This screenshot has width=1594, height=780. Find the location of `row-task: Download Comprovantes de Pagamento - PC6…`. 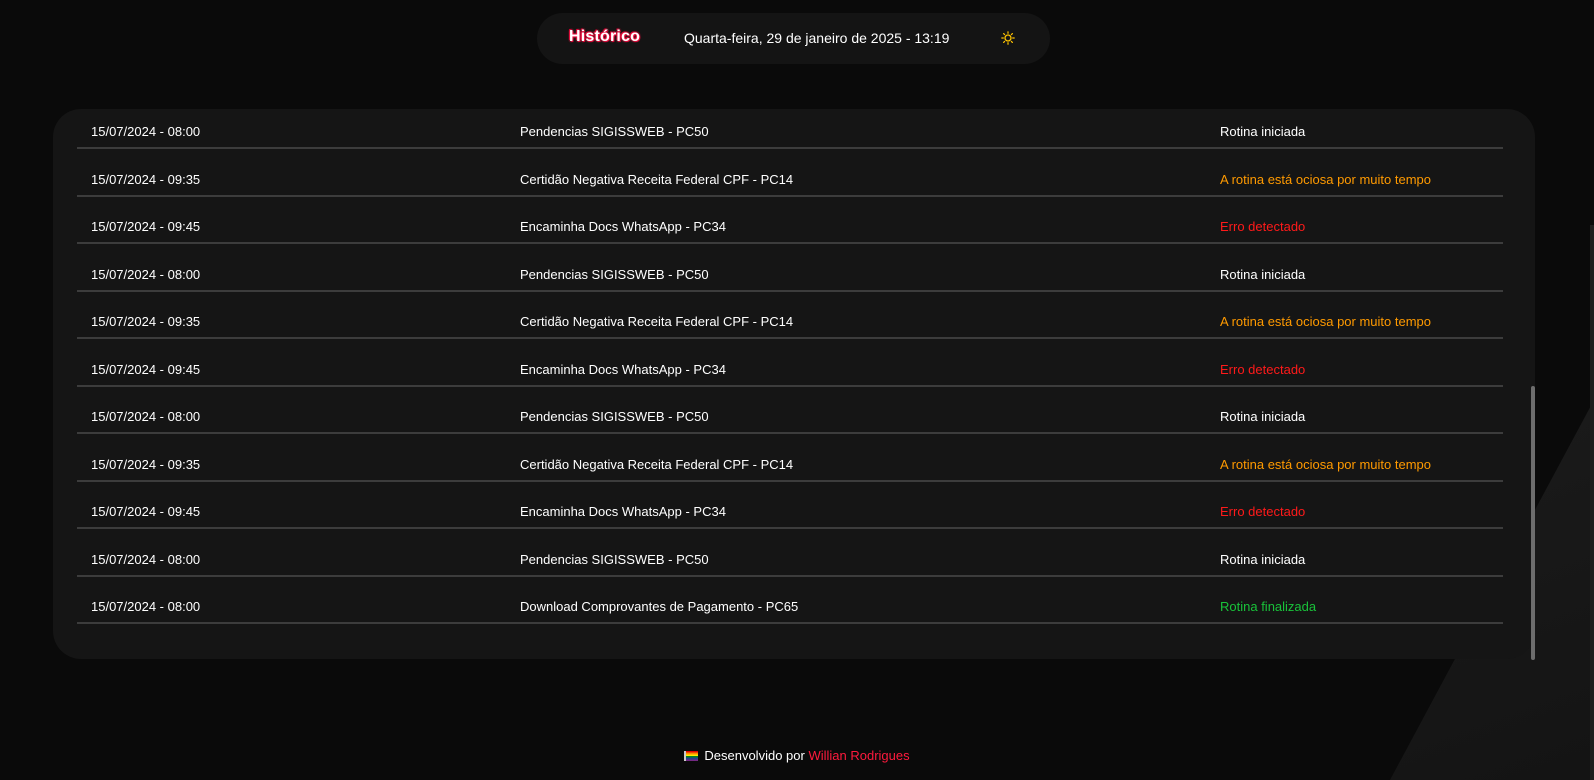

row-task: Download Comprovantes de Pagamento - PC6… is located at coordinates (659, 606).